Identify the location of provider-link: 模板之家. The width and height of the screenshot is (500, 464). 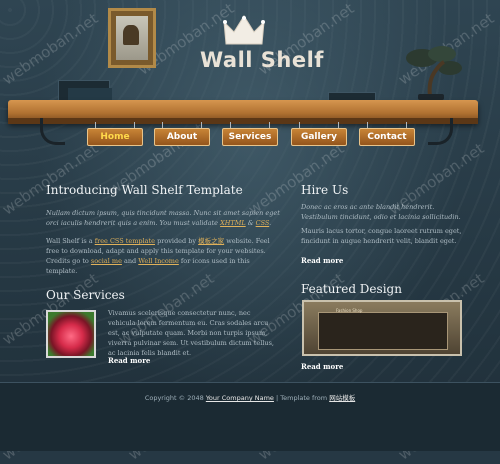
(211, 241).